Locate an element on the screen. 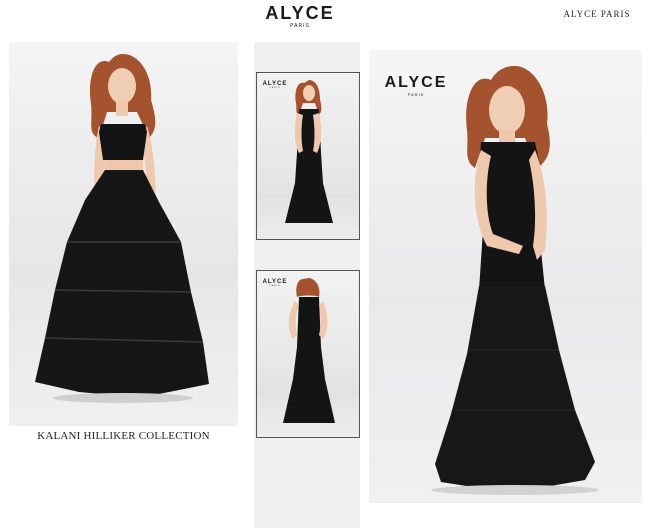  thumbnail-front-view: ALYCE PARIS is located at coordinates (308, 156).